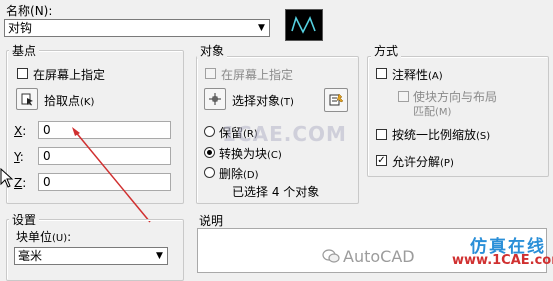  I want to click on name-value: 对钩, so click(20, 28).